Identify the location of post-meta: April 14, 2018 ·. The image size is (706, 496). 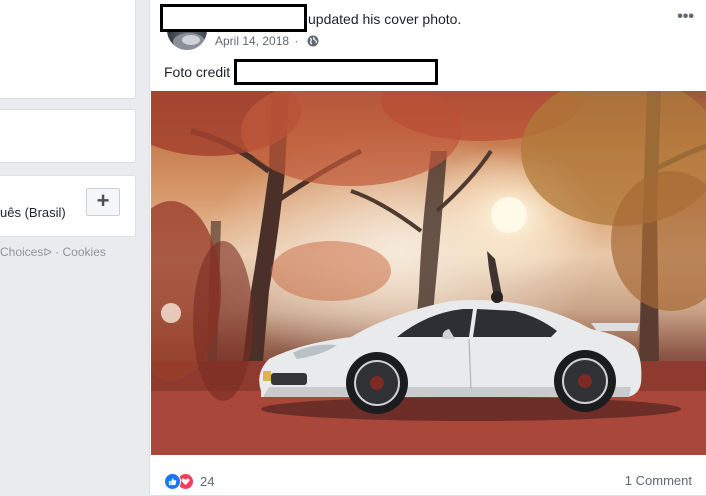
(267, 42).